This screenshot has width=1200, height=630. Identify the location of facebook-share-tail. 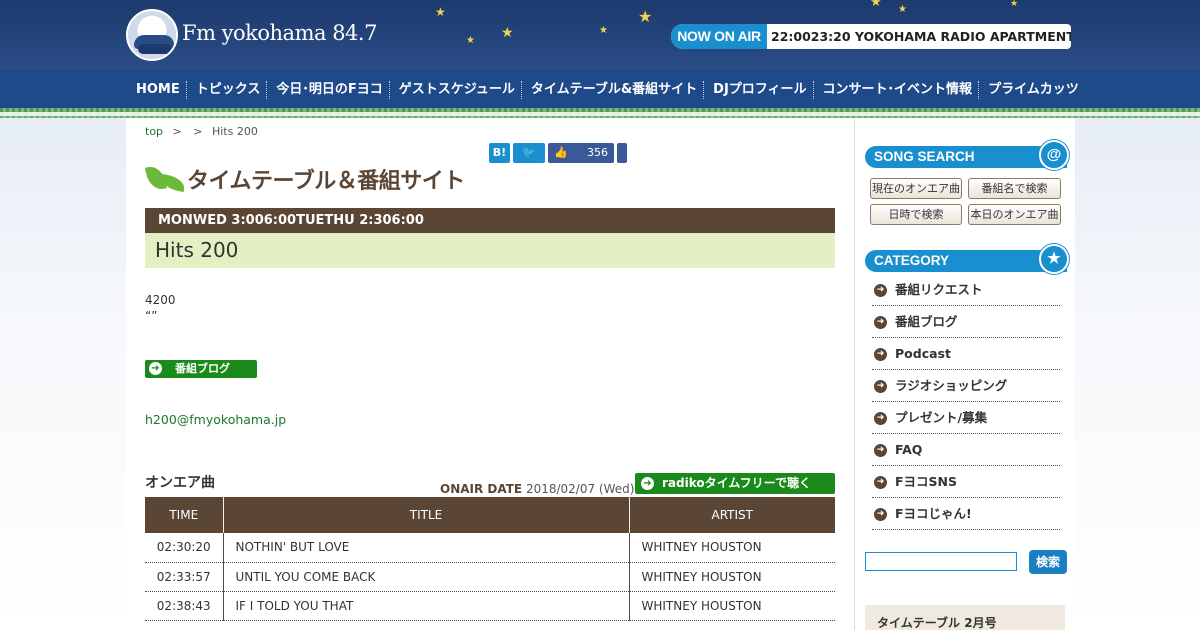
(622, 153).